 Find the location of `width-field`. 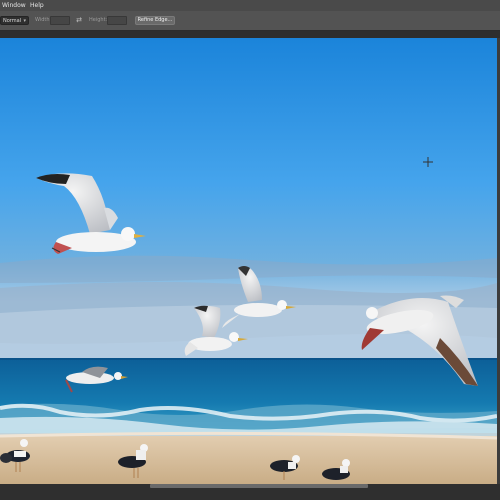

width-field is located at coordinates (60, 20).